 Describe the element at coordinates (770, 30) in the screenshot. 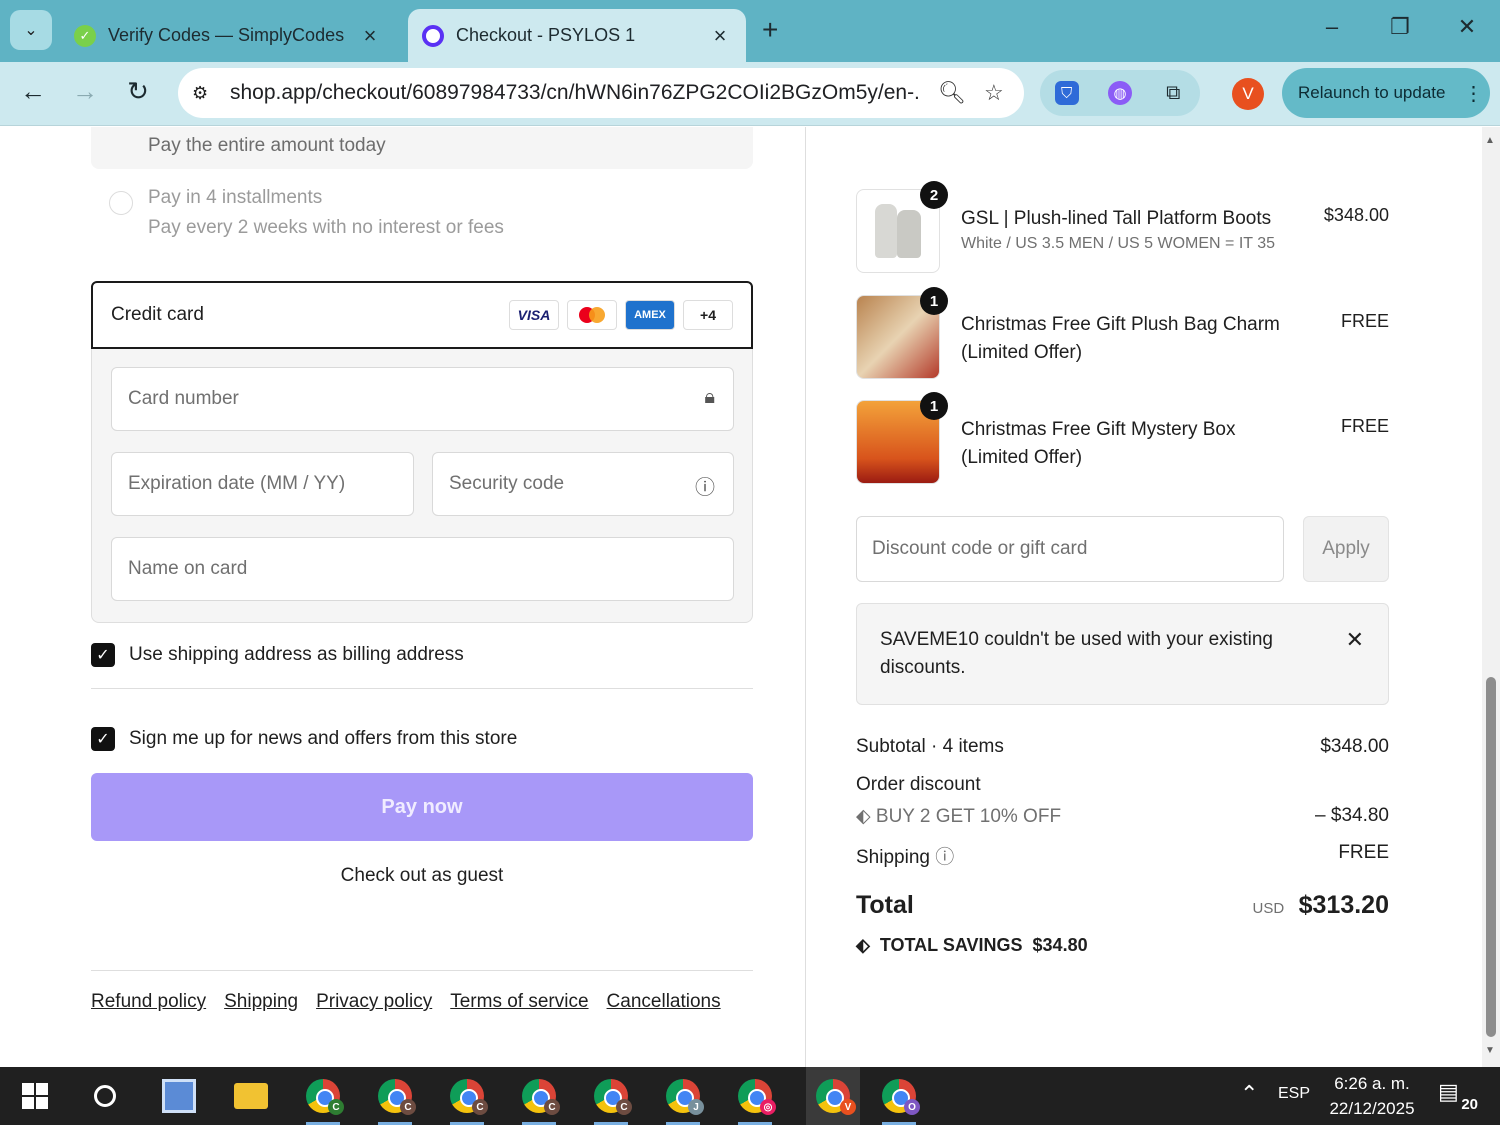

I see `new-tab-plus-icon: +` at that location.